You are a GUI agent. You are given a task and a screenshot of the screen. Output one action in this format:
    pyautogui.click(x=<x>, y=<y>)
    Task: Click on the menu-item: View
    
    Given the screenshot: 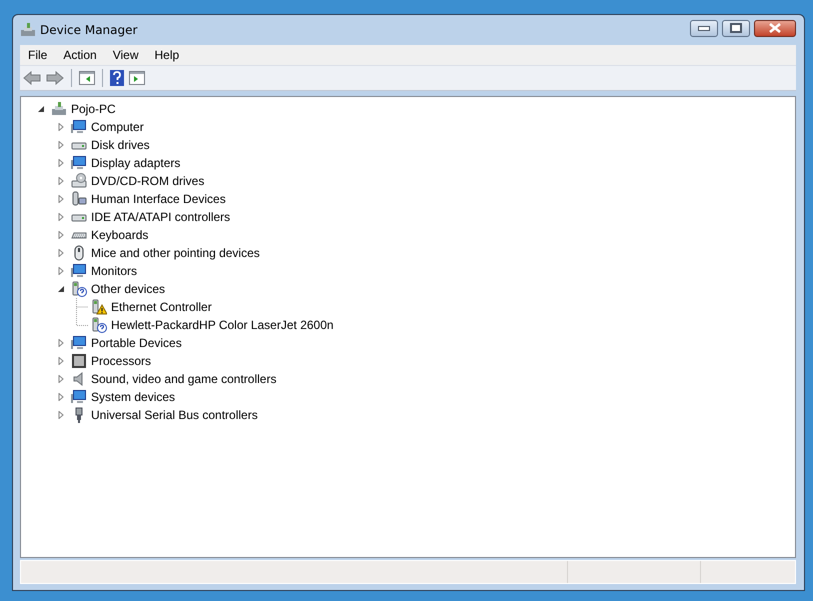 What is the action you would take?
    pyautogui.click(x=125, y=55)
    